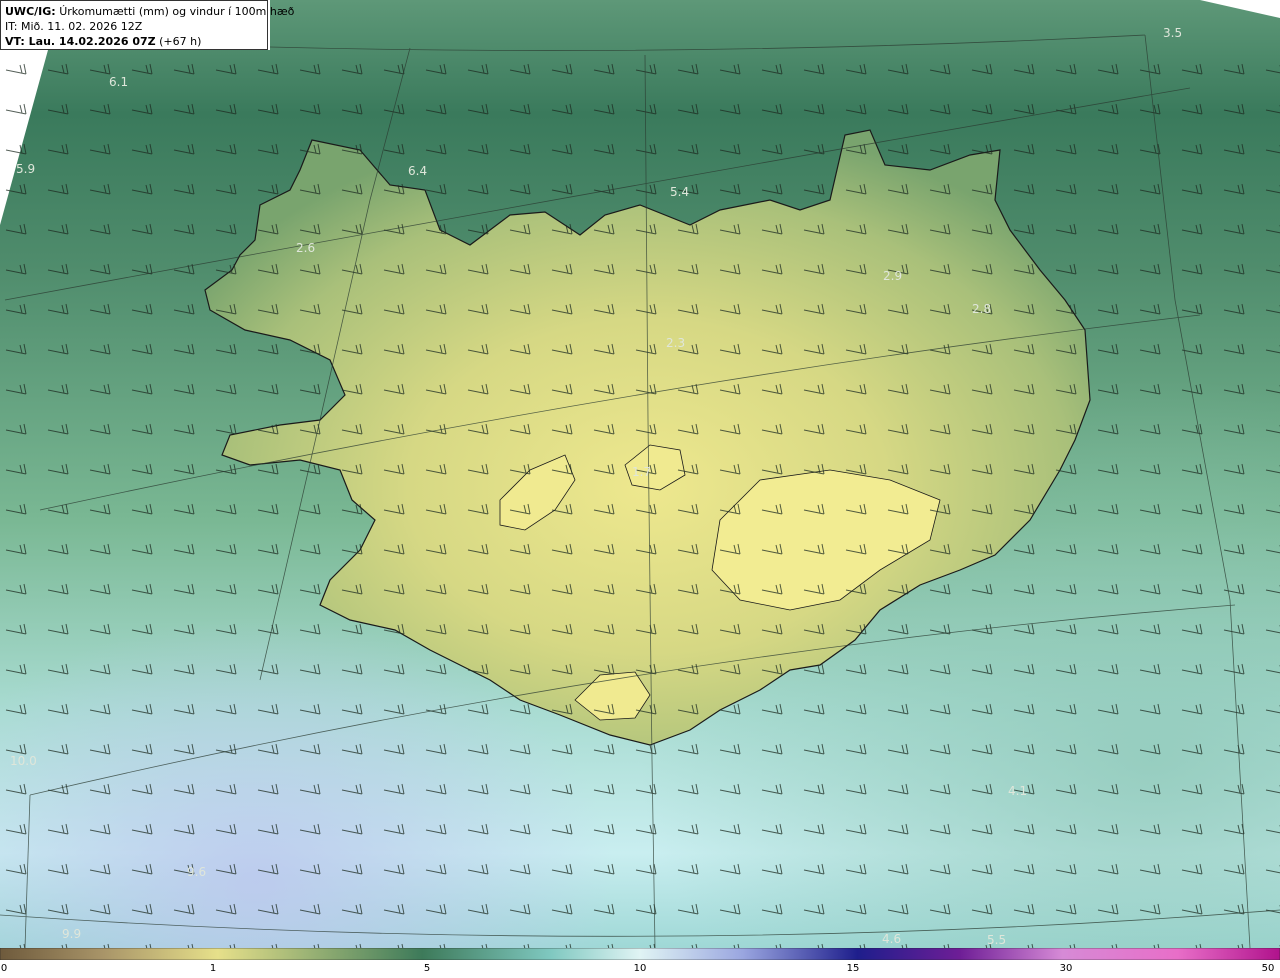 This screenshot has width=1280, height=978. What do you see at coordinates (996, 940) in the screenshot?
I see `map-label: 5.5` at bounding box center [996, 940].